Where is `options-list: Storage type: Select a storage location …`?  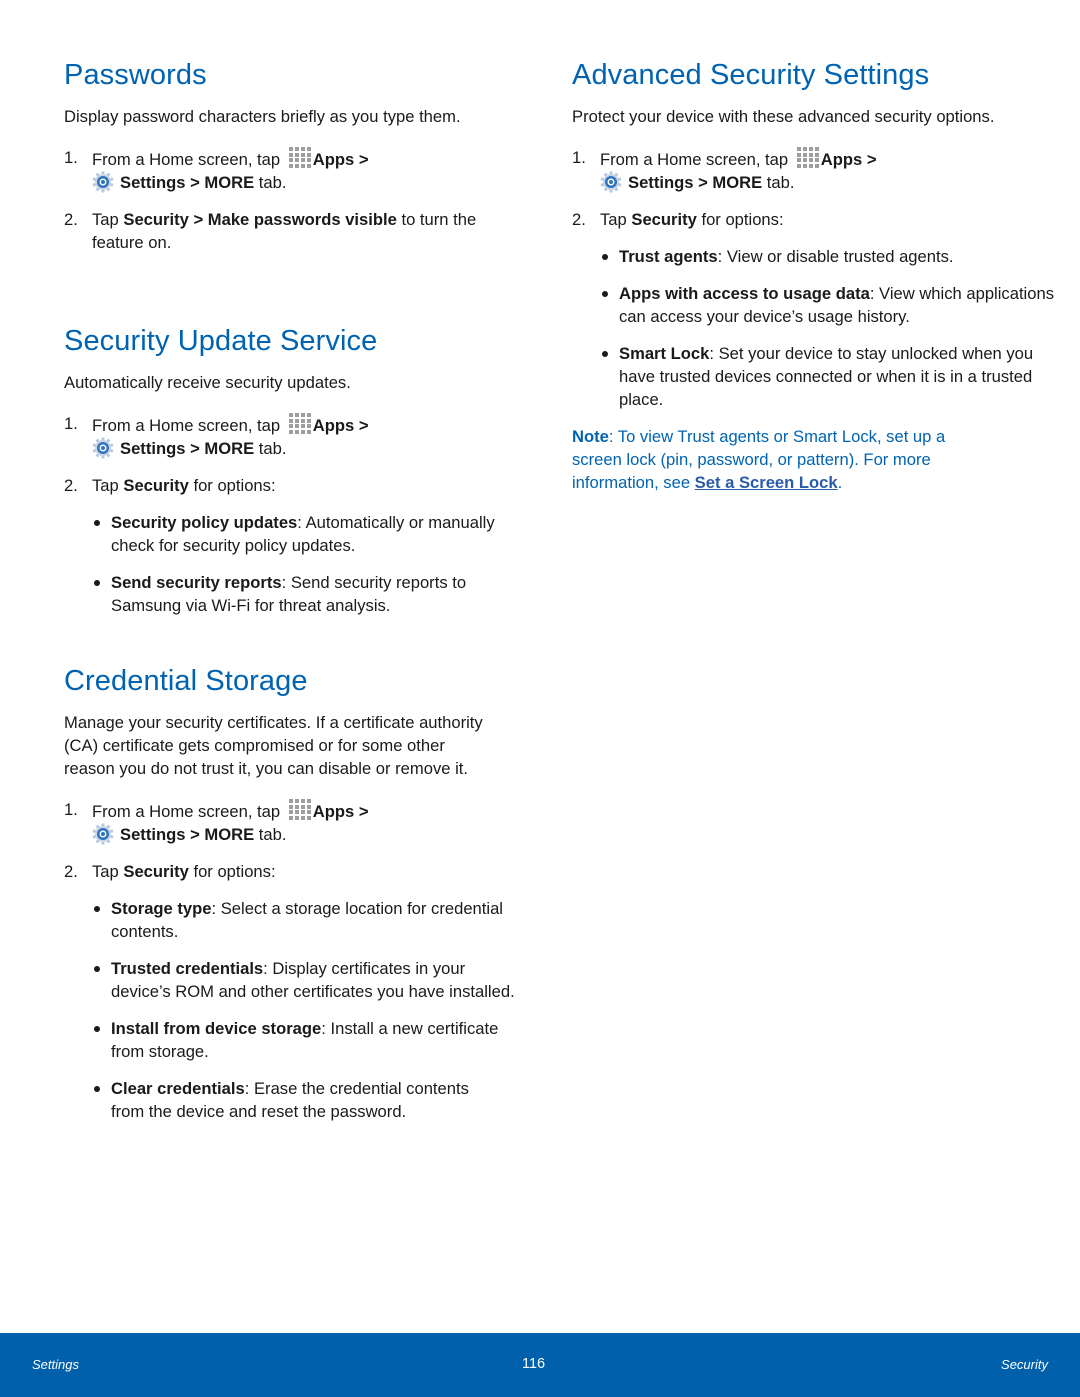 options-list: Storage type: Select a storage location … is located at coordinates (289, 1010).